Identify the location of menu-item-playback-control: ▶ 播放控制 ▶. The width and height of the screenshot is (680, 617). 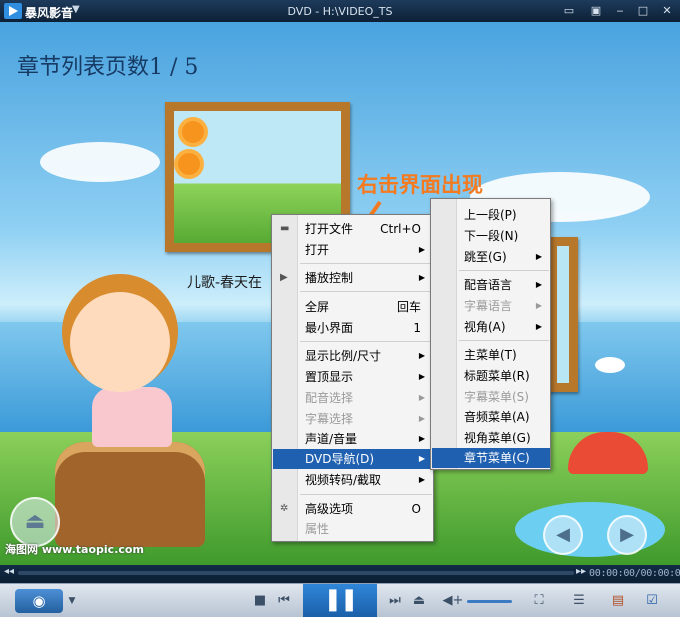
(353, 278).